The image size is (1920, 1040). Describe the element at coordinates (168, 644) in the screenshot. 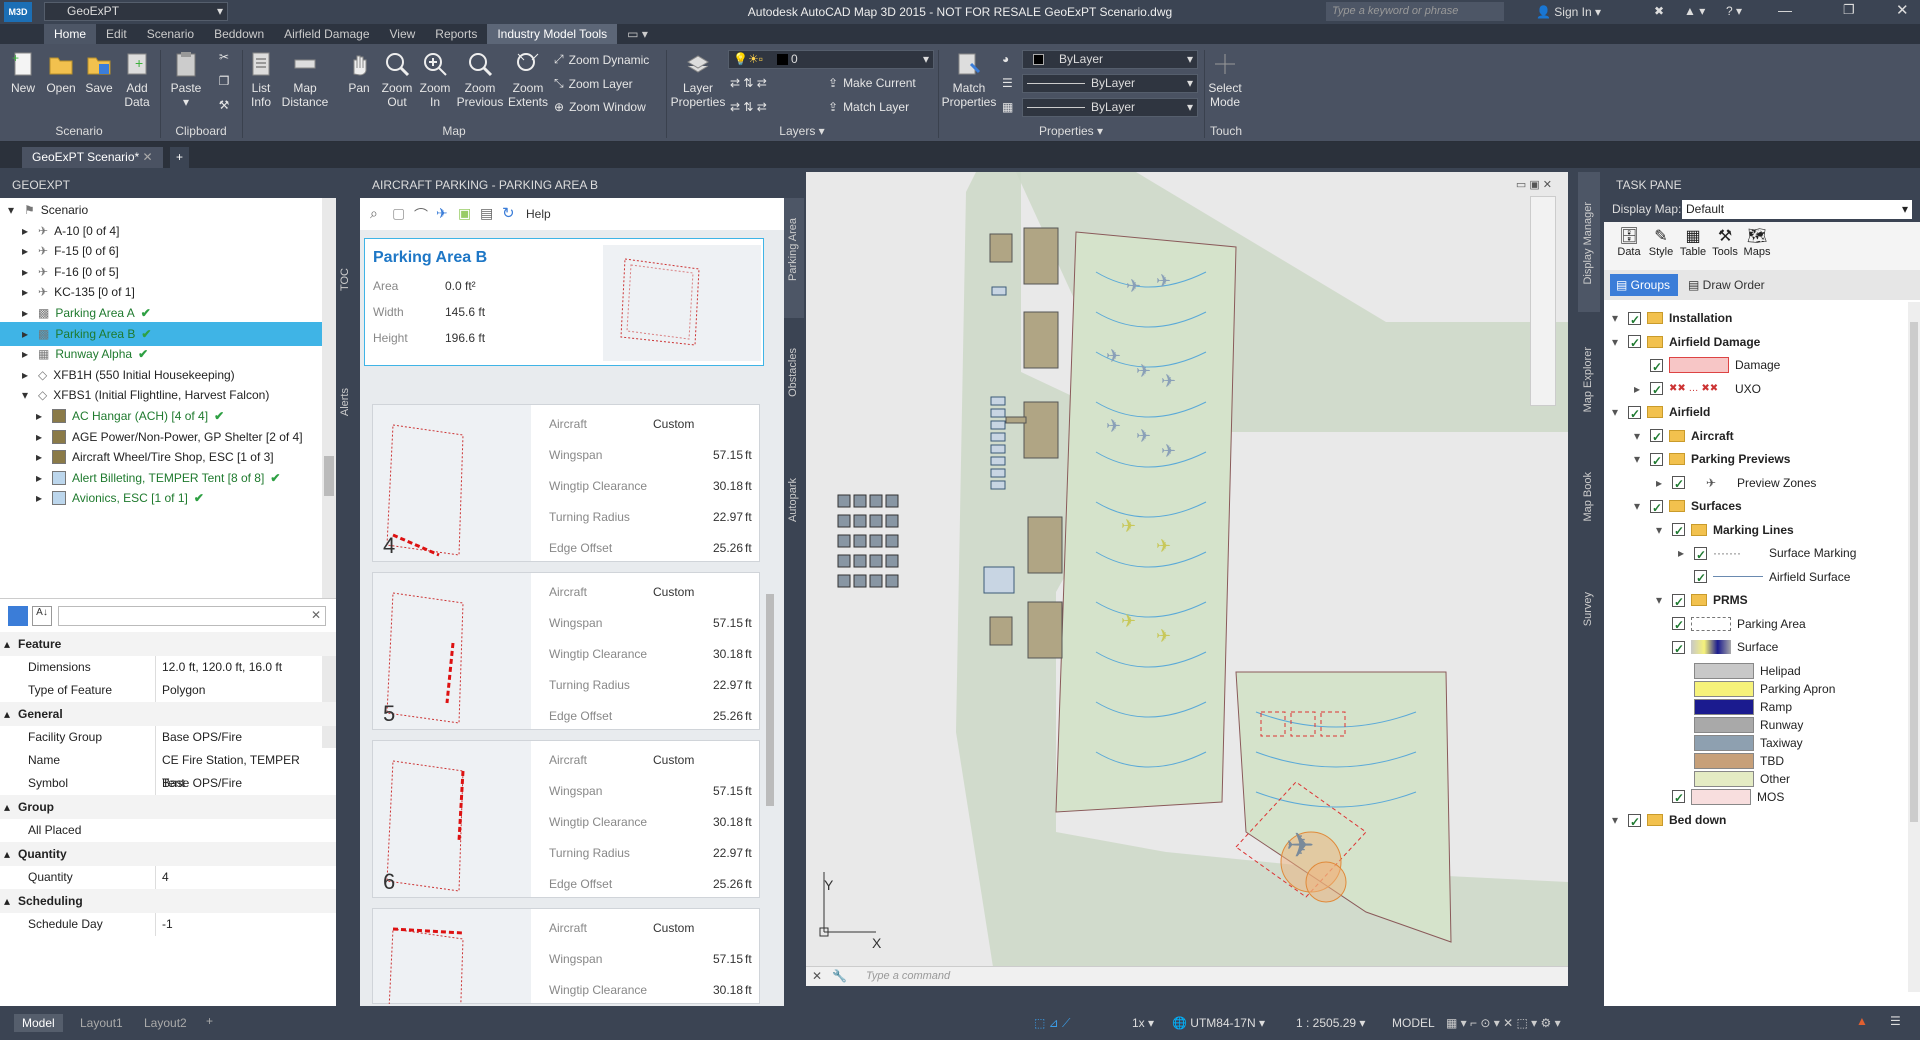

I see `property-section: ▴ Feature` at that location.